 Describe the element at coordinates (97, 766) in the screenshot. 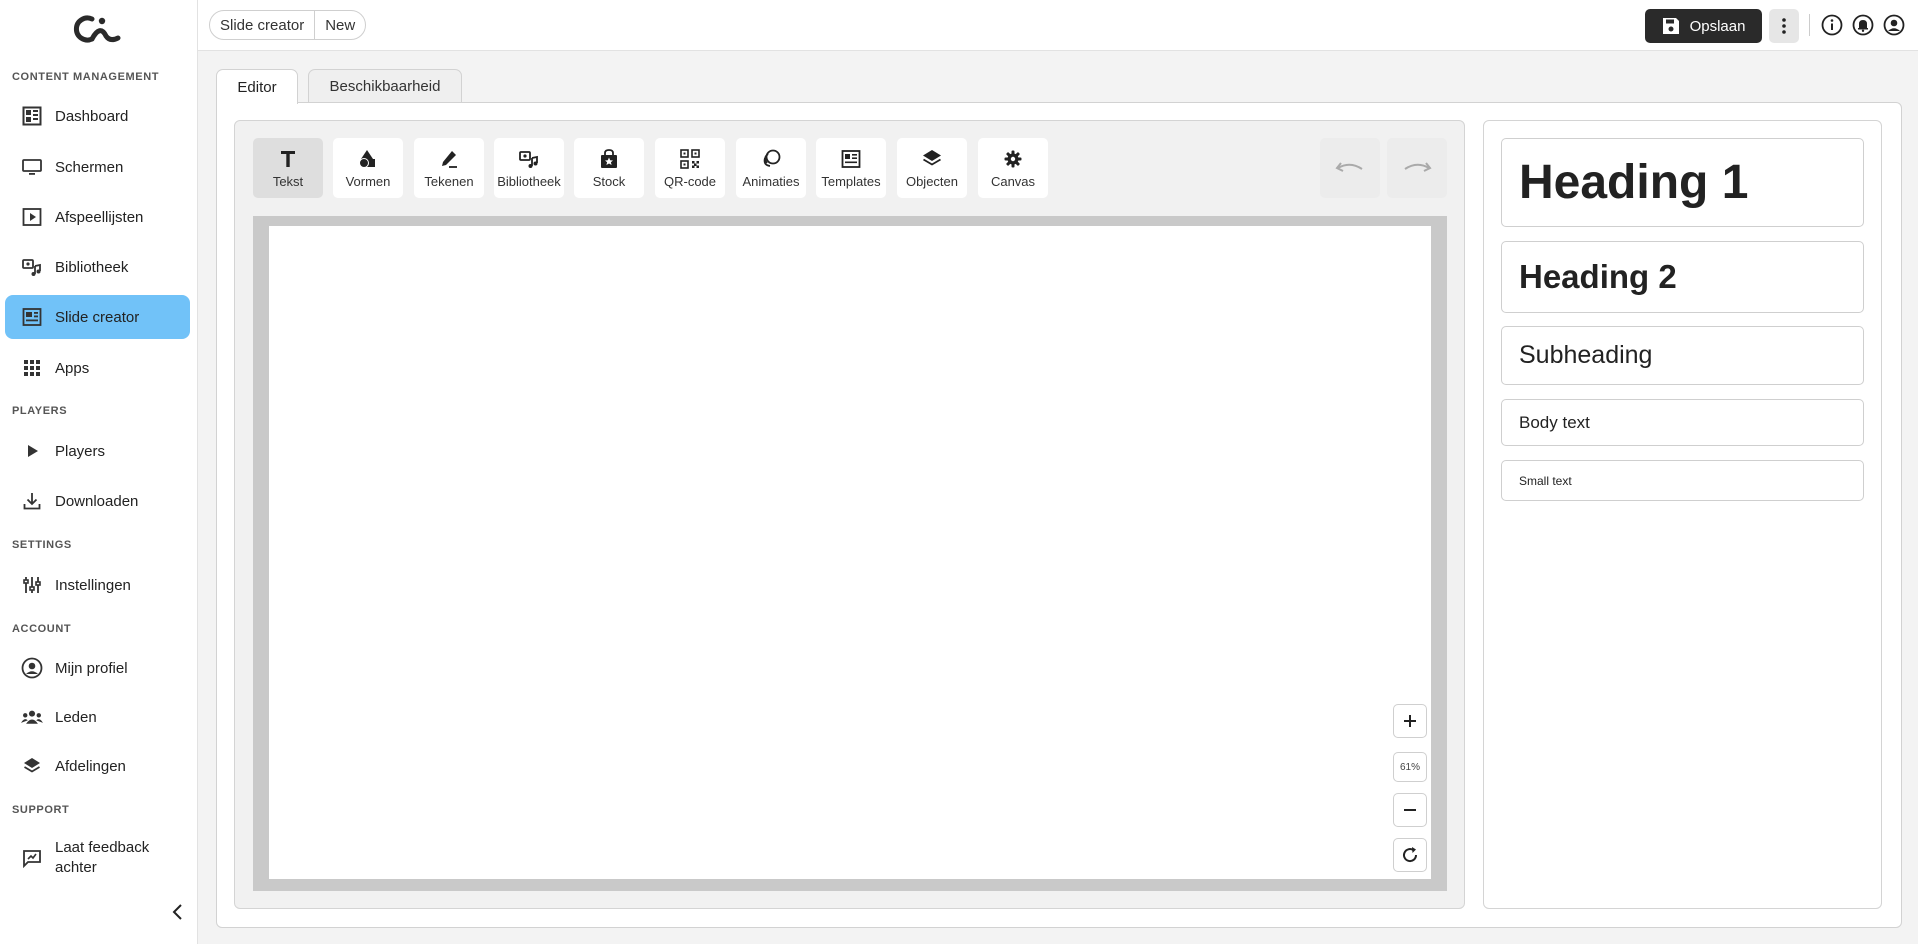

I see `sidebar-item-afdelingen: Afdelingen` at that location.